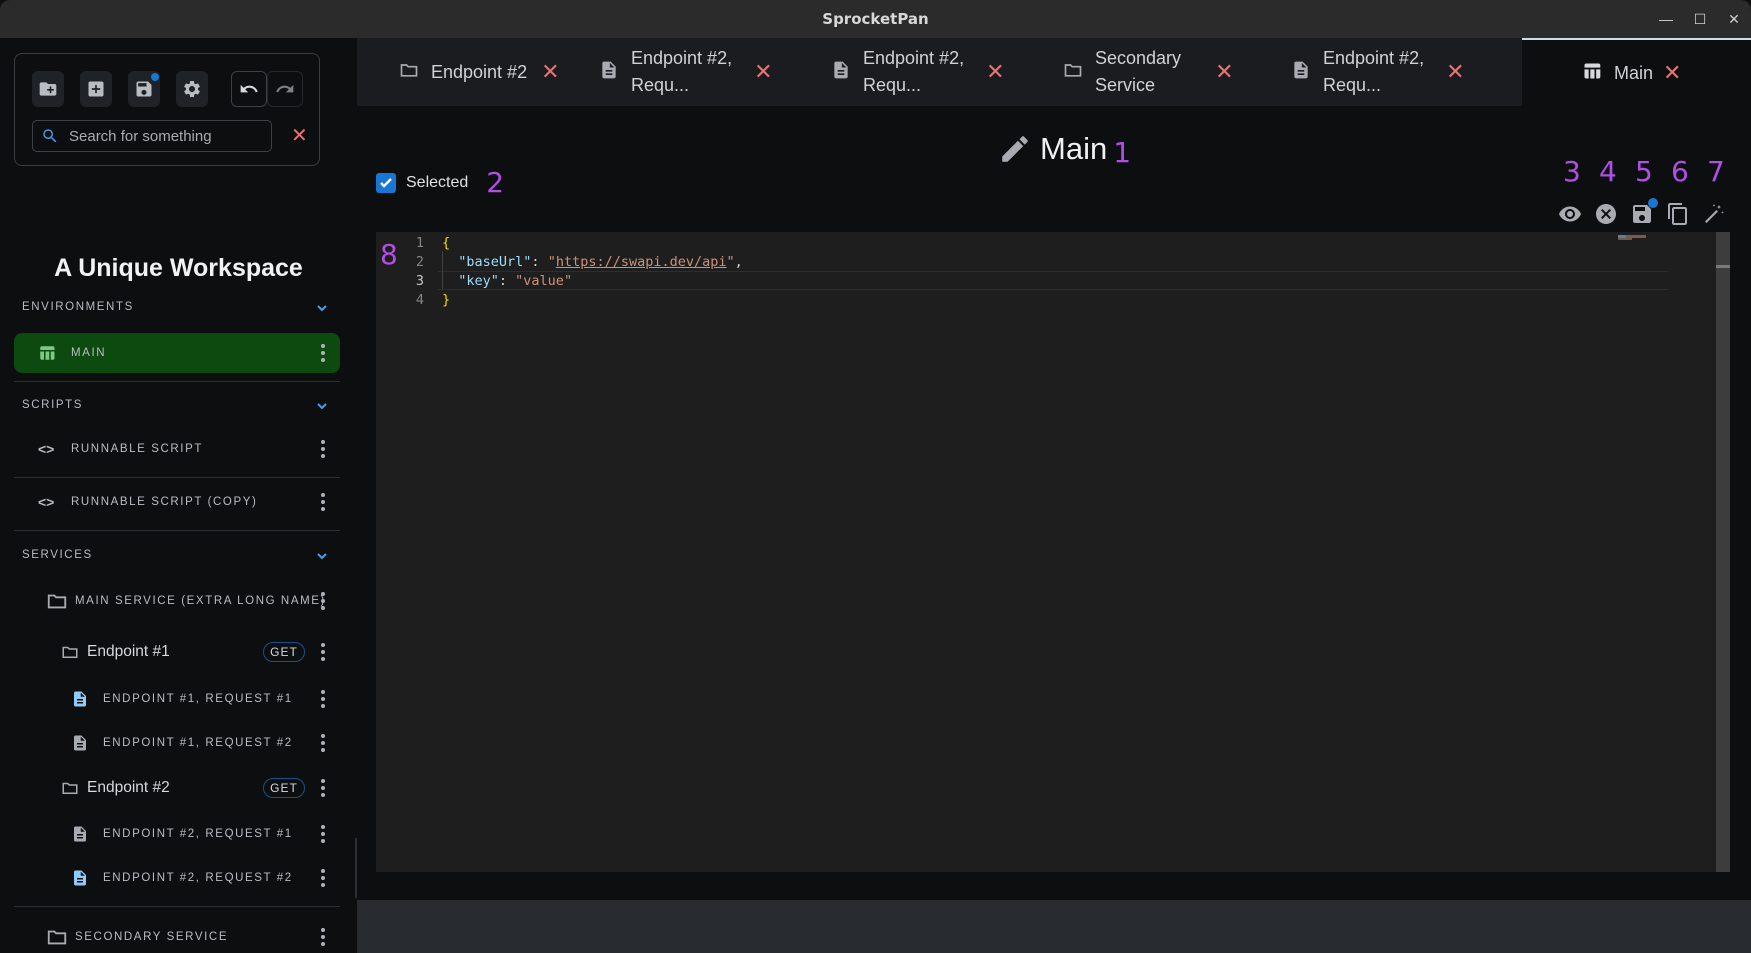 This screenshot has height=953, width=1751. What do you see at coordinates (177, 502) in the screenshot?
I see `sidebar-item-runnable-script-copy: <> RUNNABLE SCRIPT (COPY)` at bounding box center [177, 502].